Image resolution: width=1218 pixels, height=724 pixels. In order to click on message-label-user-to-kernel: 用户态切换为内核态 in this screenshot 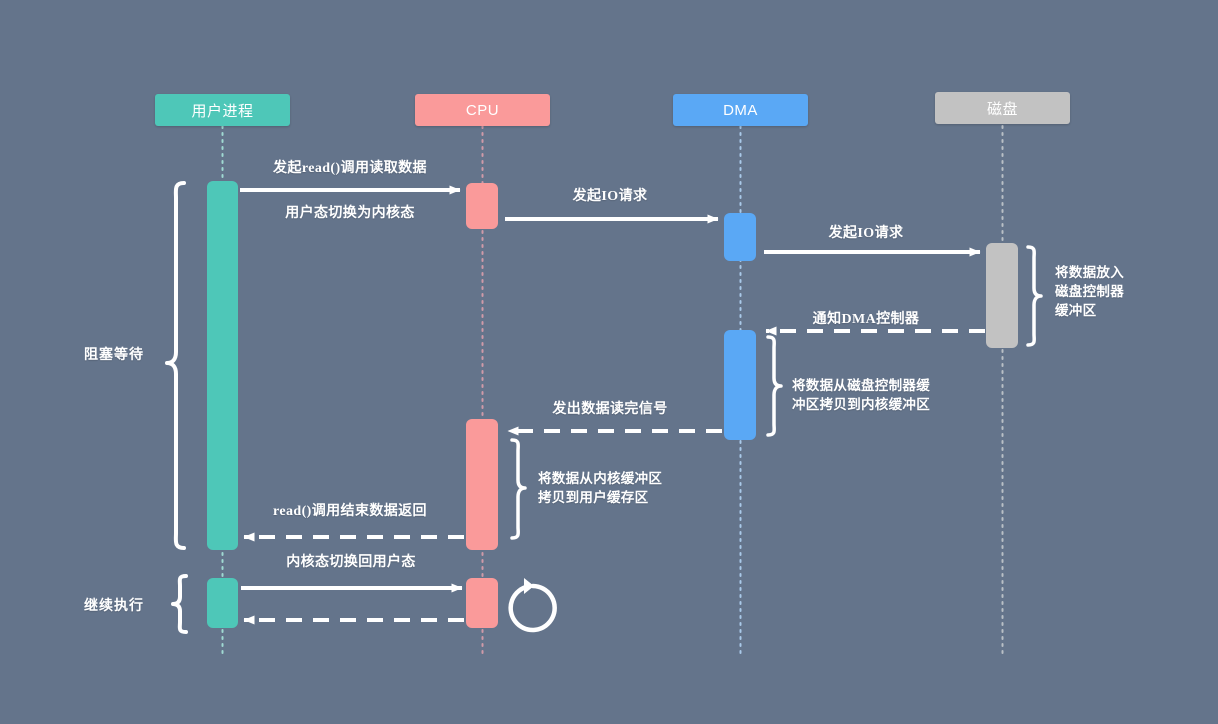, I will do `click(350, 213)`.